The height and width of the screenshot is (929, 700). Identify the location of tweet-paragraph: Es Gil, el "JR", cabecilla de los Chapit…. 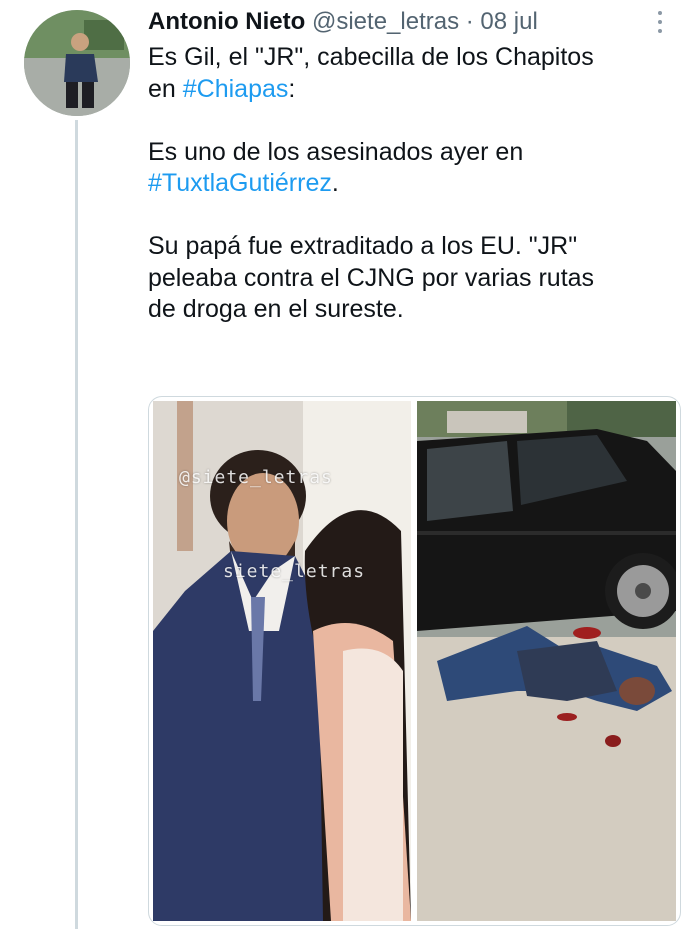
(418, 73).